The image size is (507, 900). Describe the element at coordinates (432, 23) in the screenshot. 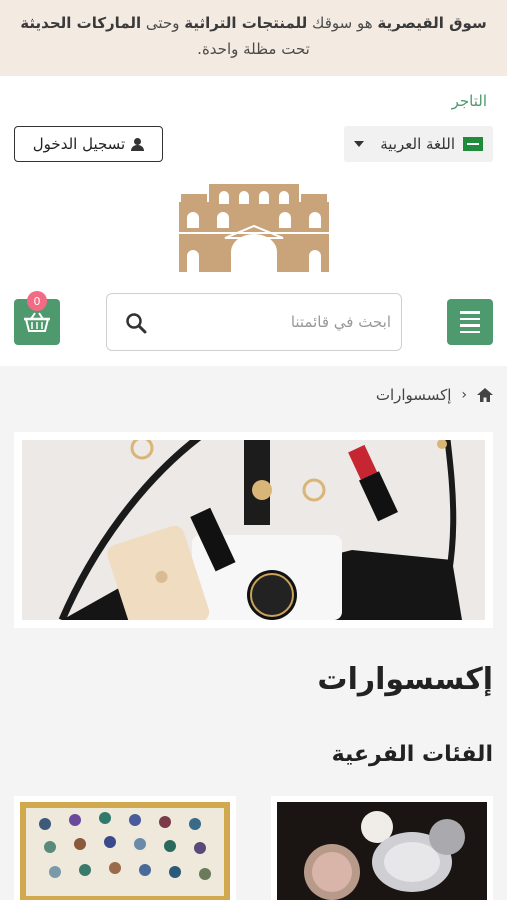

I see `announcement-brand: سوق القيصرية` at that location.